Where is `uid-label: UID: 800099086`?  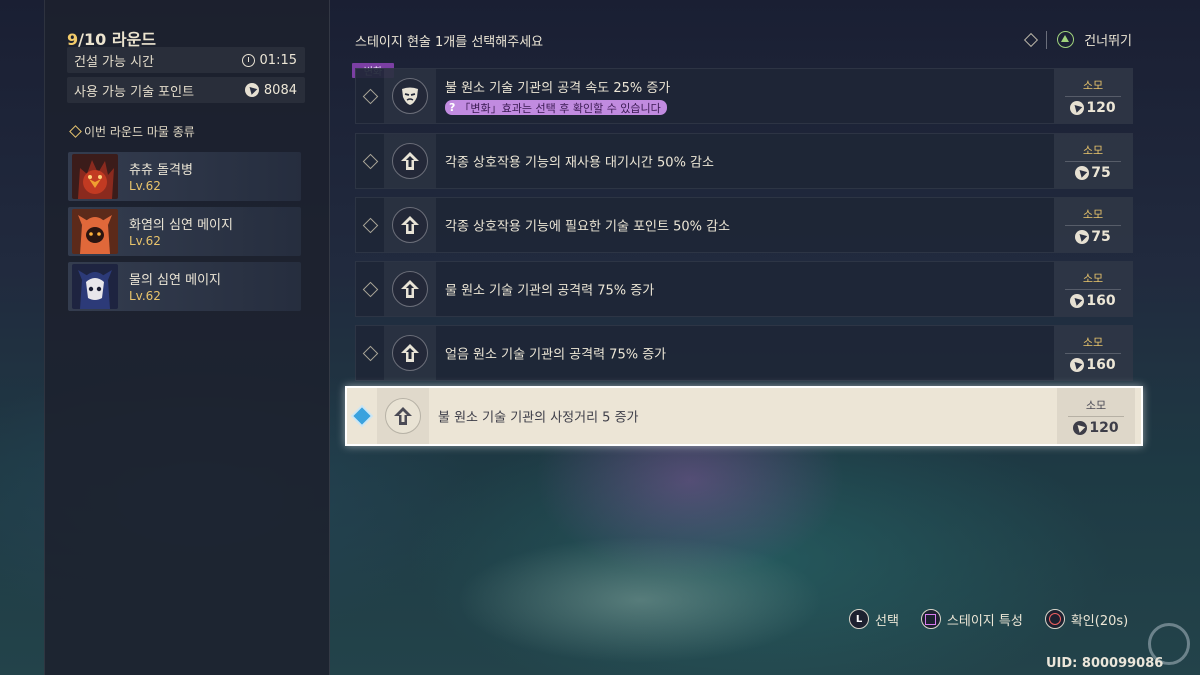
uid-label: UID: 800099086 is located at coordinates (1105, 663).